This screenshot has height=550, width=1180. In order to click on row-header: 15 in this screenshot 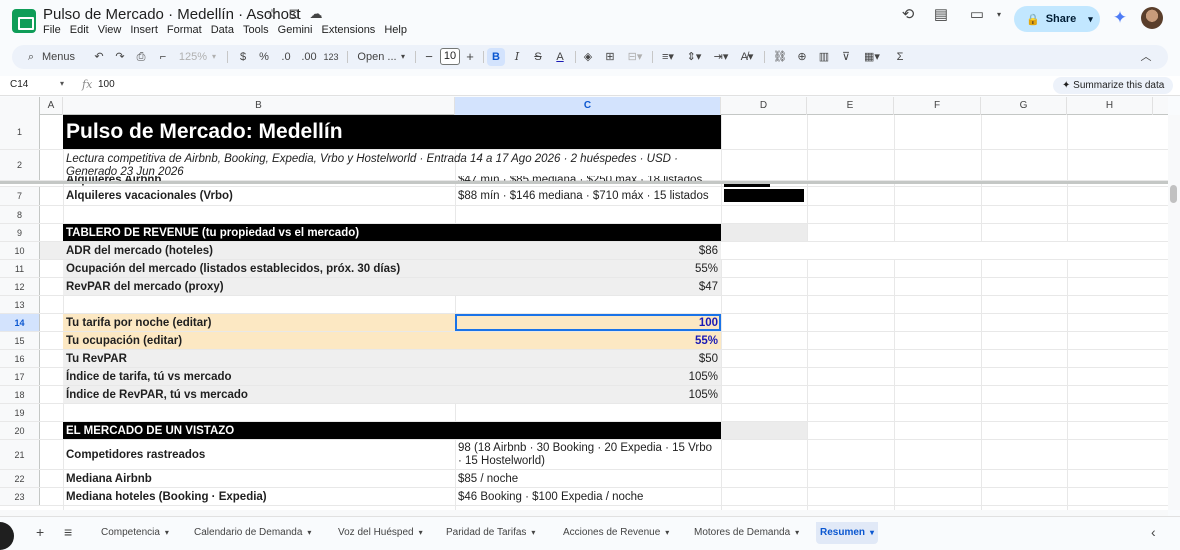, I will do `click(20, 340)`.